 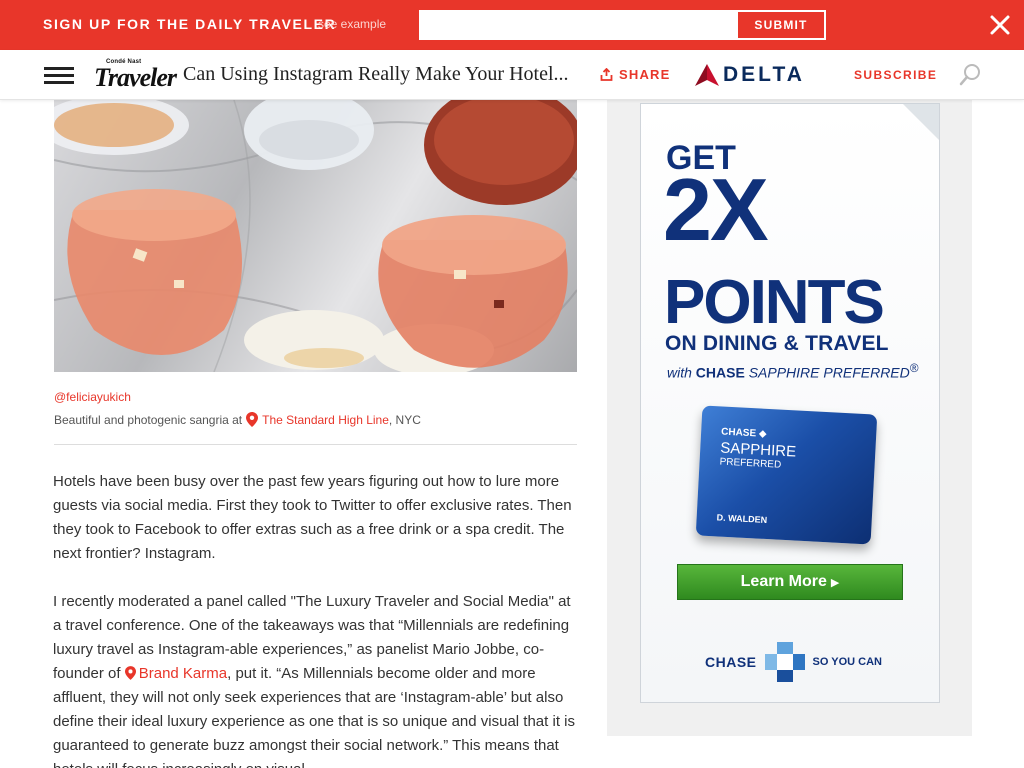 What do you see at coordinates (679, 372) in the screenshot?
I see `ad-with-prefix: with` at bounding box center [679, 372].